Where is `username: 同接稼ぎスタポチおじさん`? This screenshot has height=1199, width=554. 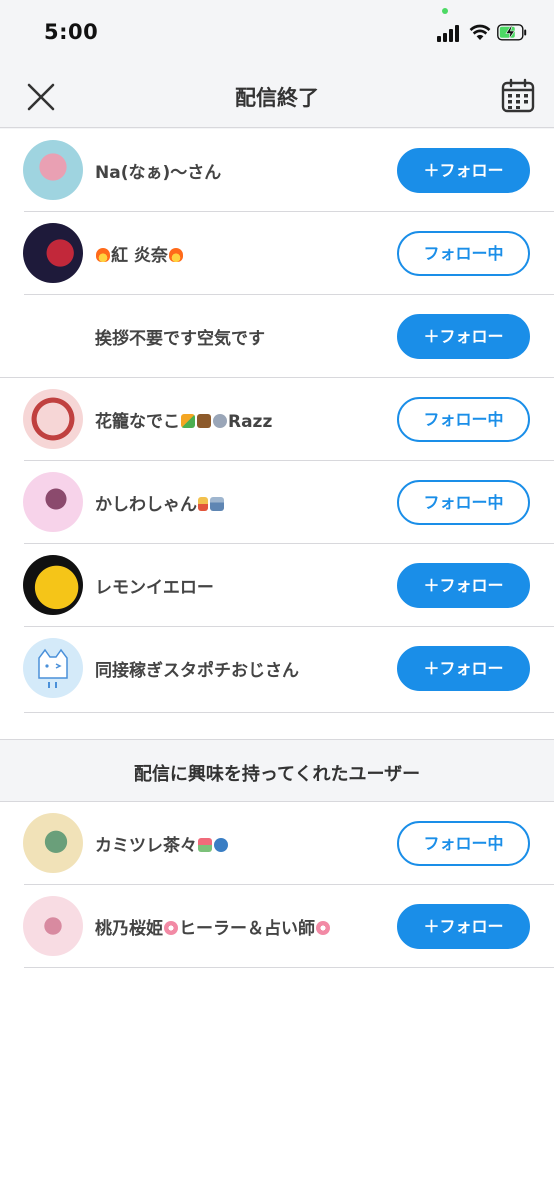 username: 同接稼ぎスタポチおじさん is located at coordinates (197, 671).